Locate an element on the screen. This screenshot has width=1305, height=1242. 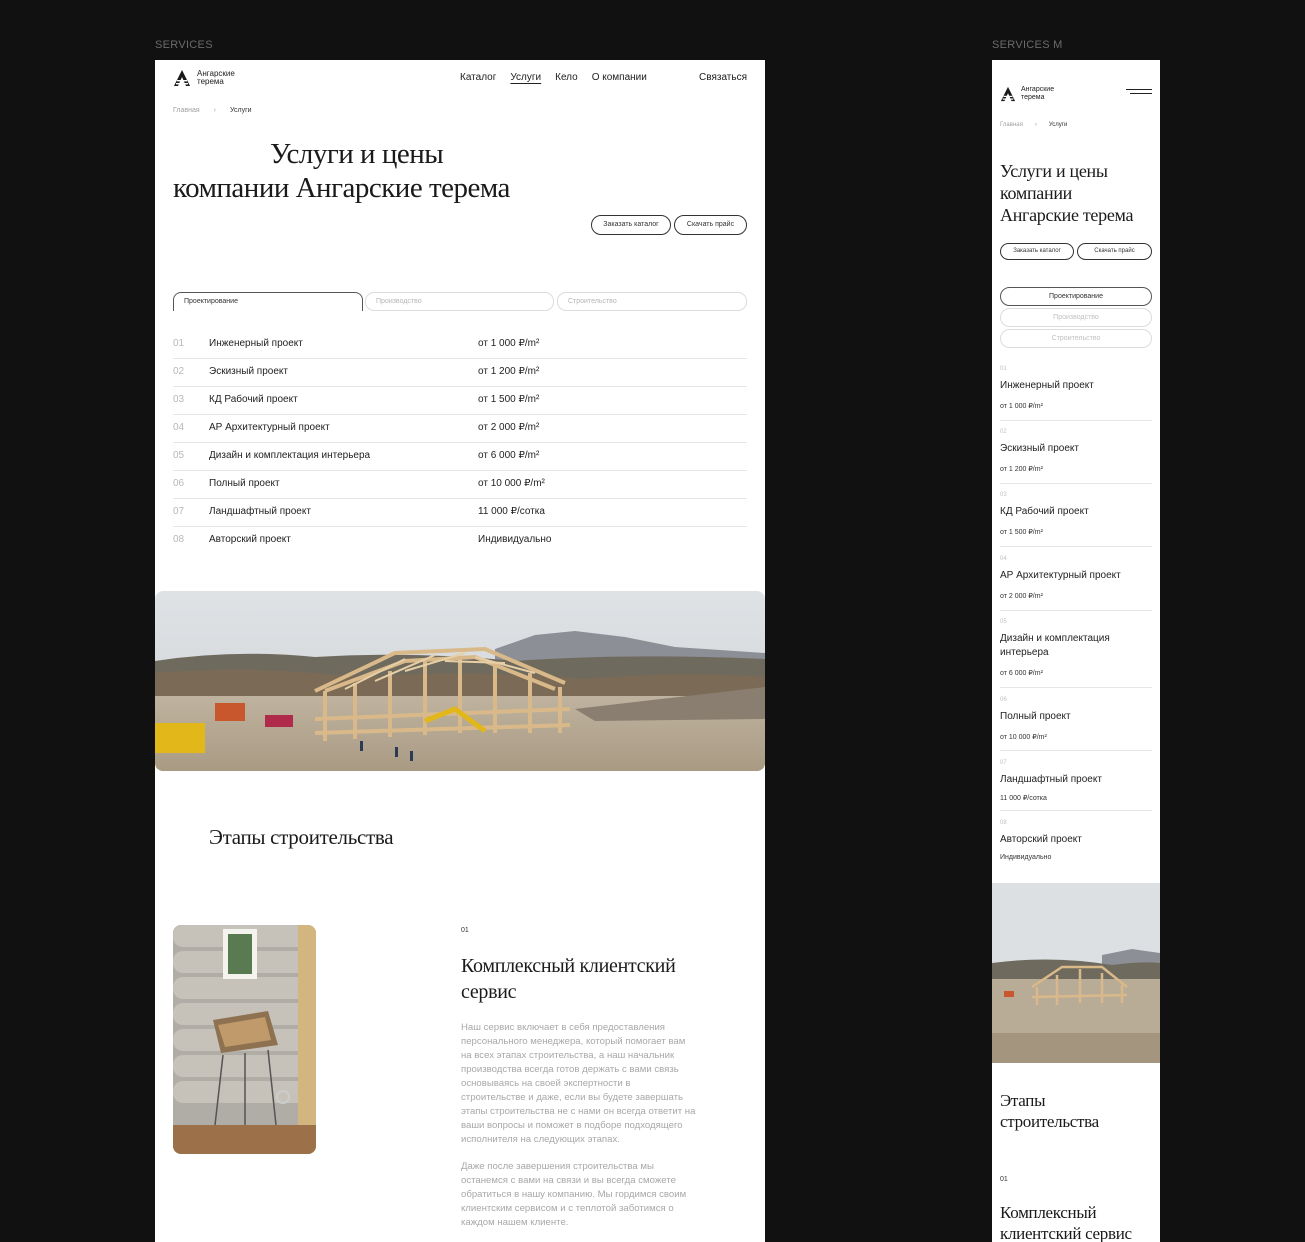
service-num: 05 is located at coordinates (179, 455).